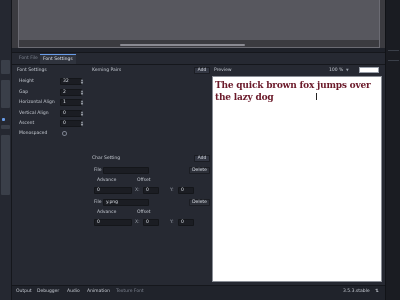 Image resolution: width=400 pixels, height=300 pixels. Describe the element at coordinates (199, 24) in the screenshot. I see `viewport-frame` at that location.